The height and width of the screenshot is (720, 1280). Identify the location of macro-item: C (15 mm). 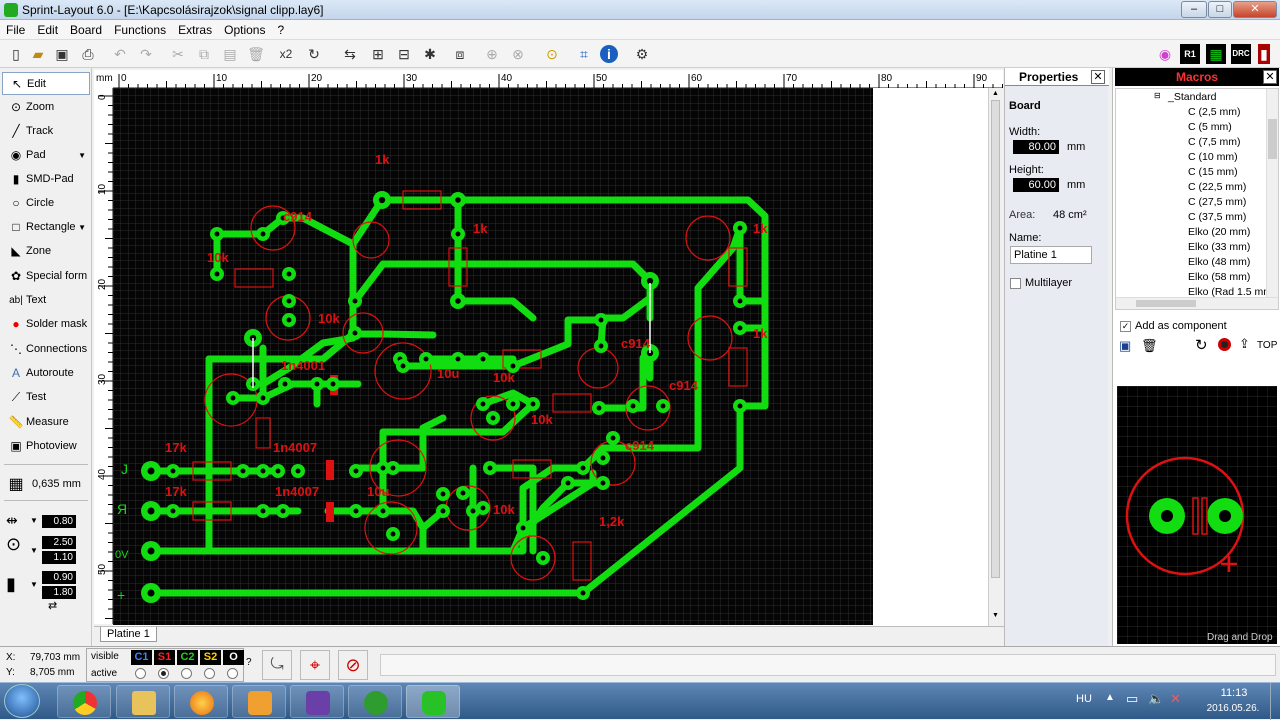
(1213, 172).